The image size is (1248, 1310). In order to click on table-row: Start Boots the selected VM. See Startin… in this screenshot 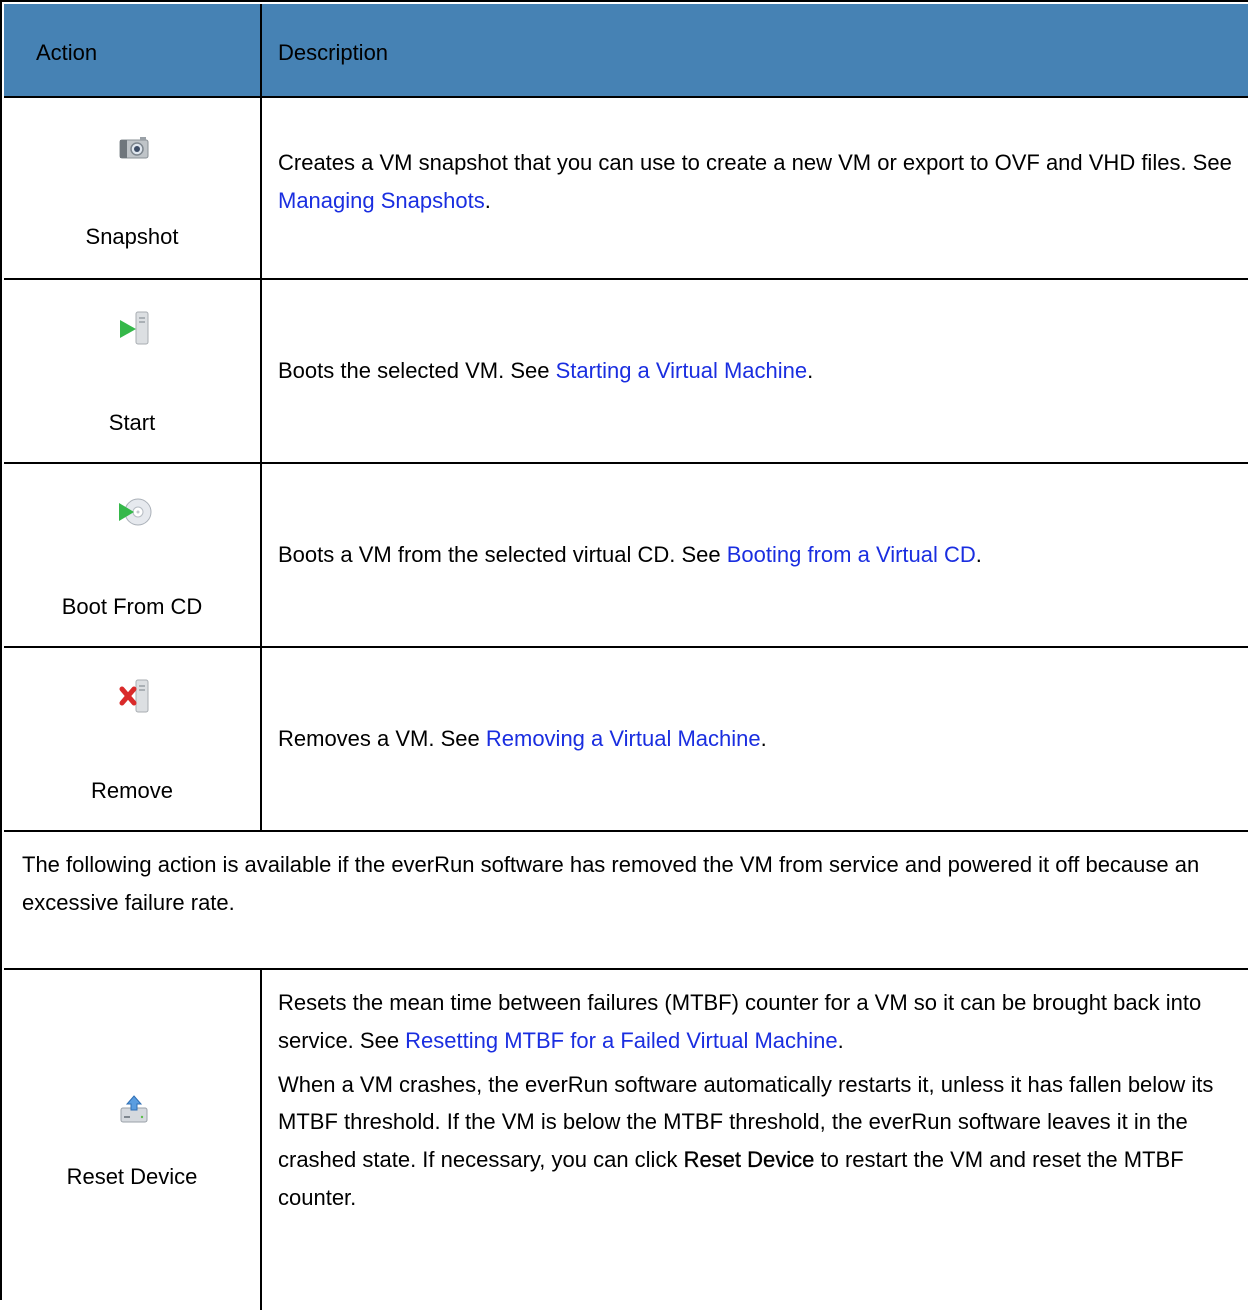, I will do `click(626, 372)`.